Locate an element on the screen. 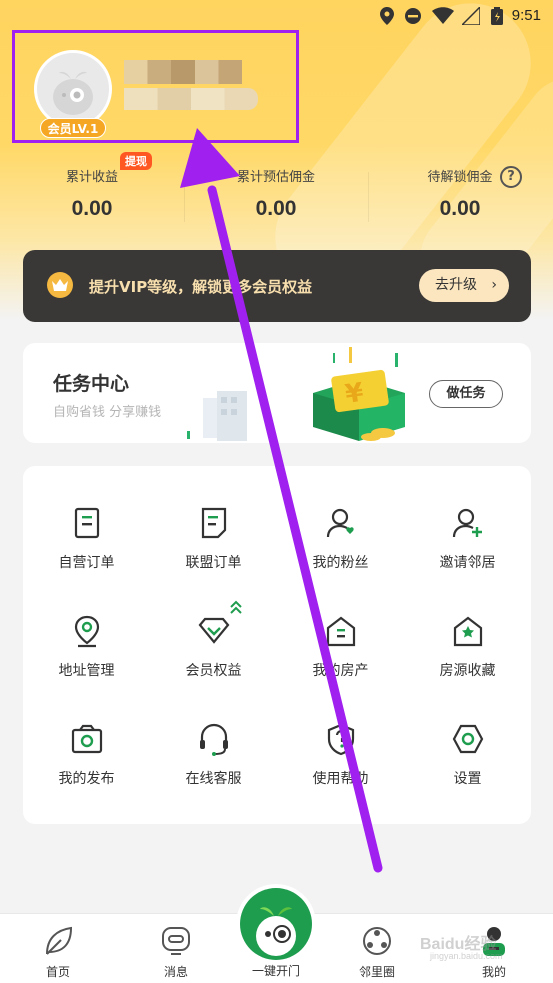  vip-banner-text: 提升VIP等级，解锁更多会员权益 is located at coordinates (201, 287).